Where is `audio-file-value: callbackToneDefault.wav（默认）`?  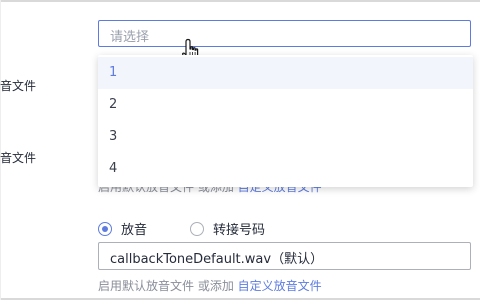 audio-file-value: callbackToneDefault.wav（默认） is located at coordinates (217, 259).